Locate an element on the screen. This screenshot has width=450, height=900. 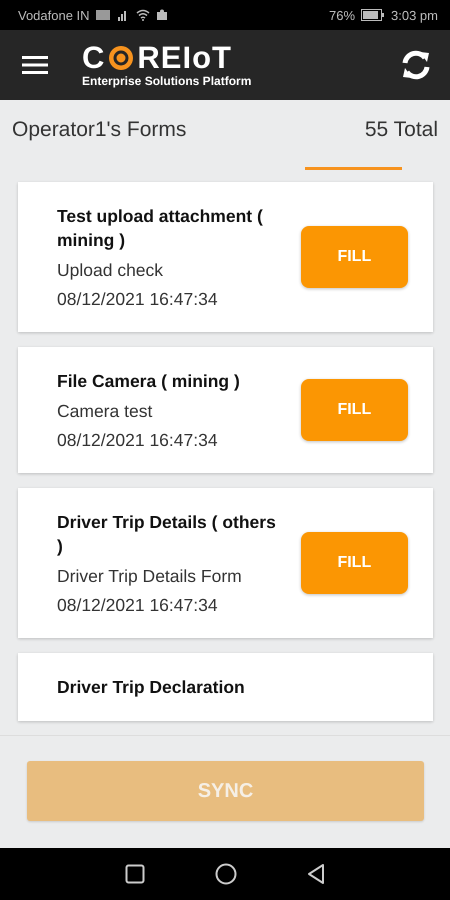
menu-button is located at coordinates (35, 65).